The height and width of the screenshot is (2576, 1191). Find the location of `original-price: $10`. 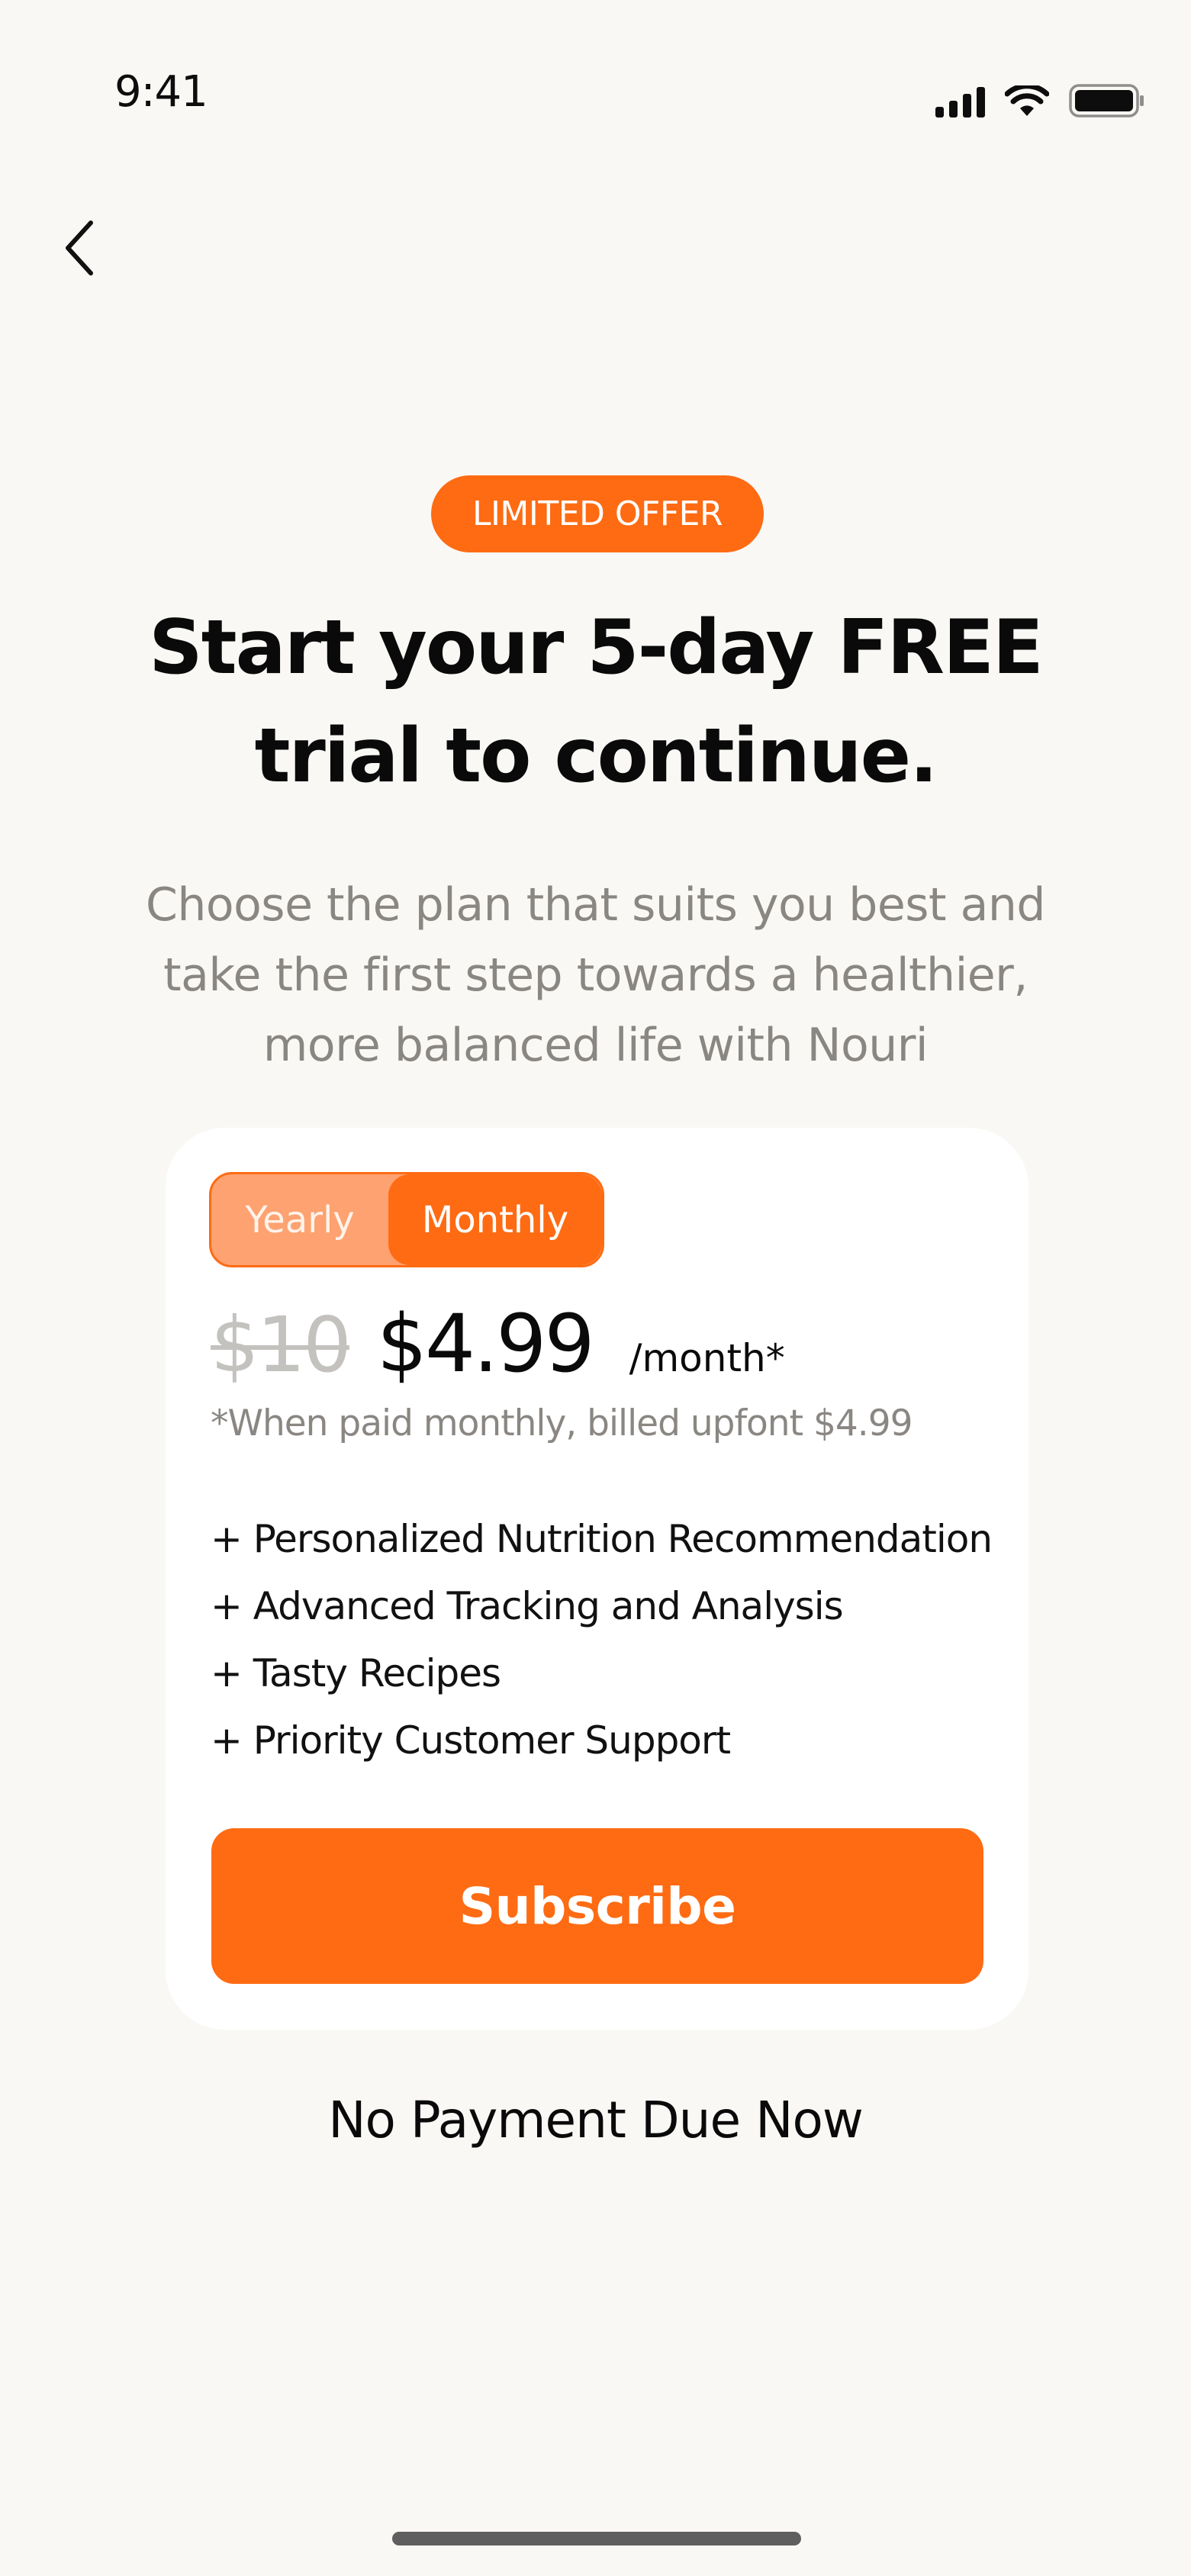

original-price: $10 is located at coordinates (282, 1344).